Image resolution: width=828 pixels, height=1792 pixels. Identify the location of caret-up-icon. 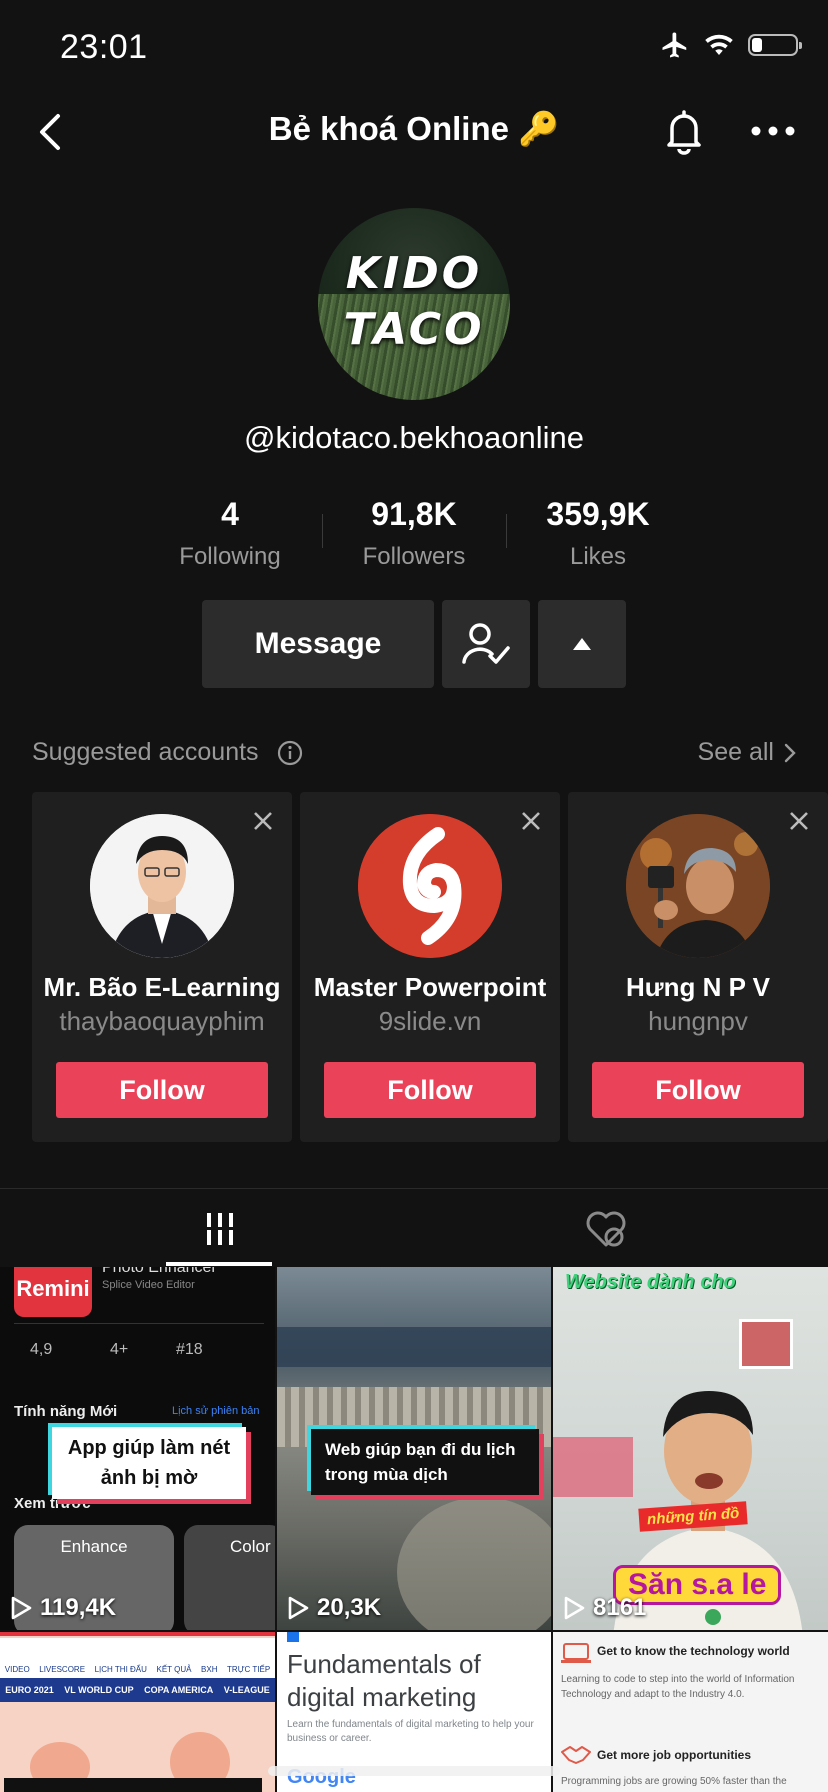
(582, 644).